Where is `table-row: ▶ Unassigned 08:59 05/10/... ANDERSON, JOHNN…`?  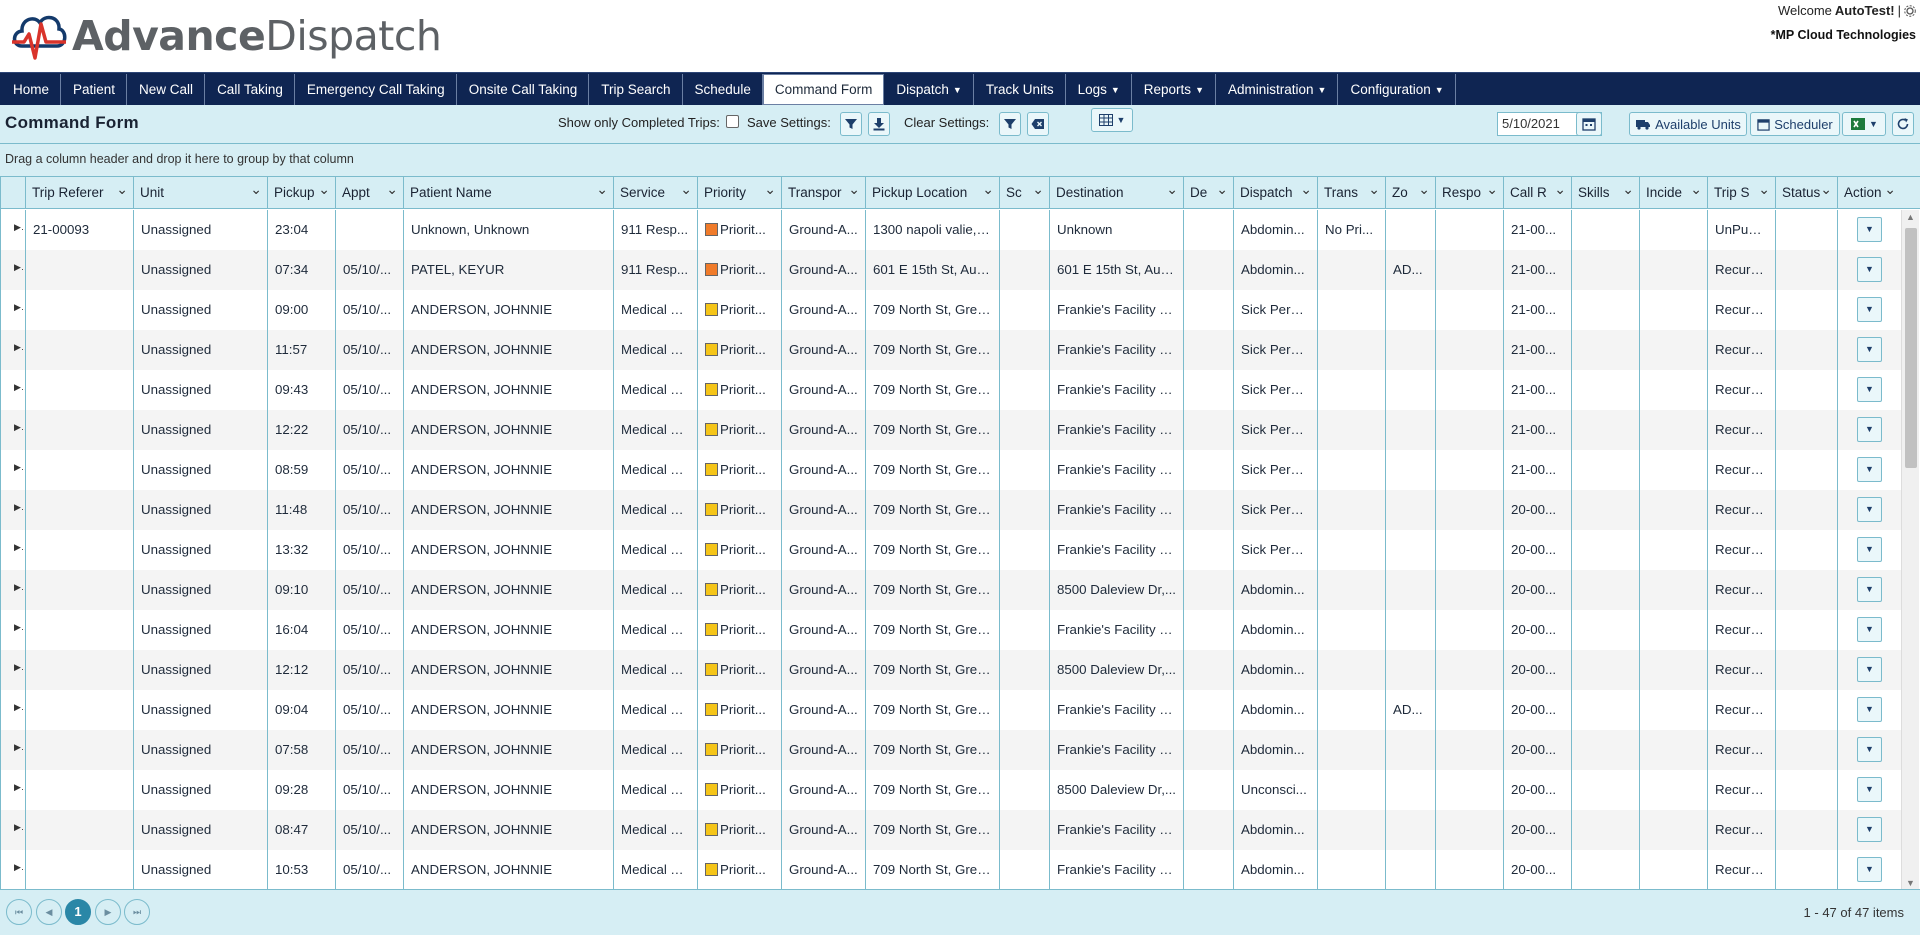 table-row: ▶ Unassigned 08:59 05/10/... ANDERSON, JOHNN… is located at coordinates (951, 470).